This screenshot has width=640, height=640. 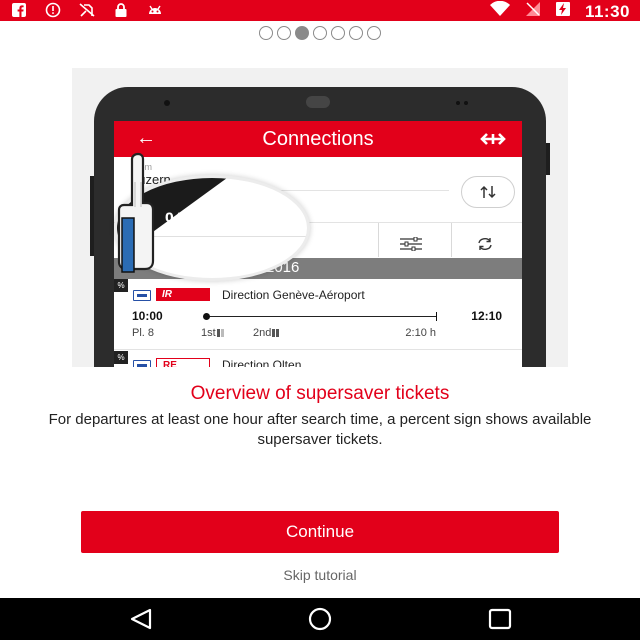 I want to click on continue-button: Continue, so click(x=320, y=532).